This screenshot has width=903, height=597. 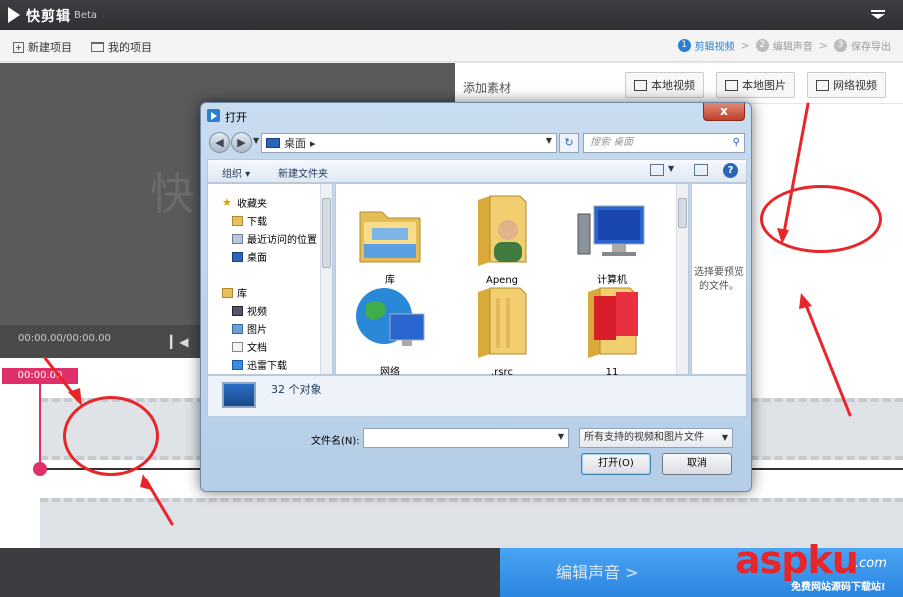 What do you see at coordinates (862, 45) in the screenshot?
I see `step-save-export: 3 保存导出` at bounding box center [862, 45].